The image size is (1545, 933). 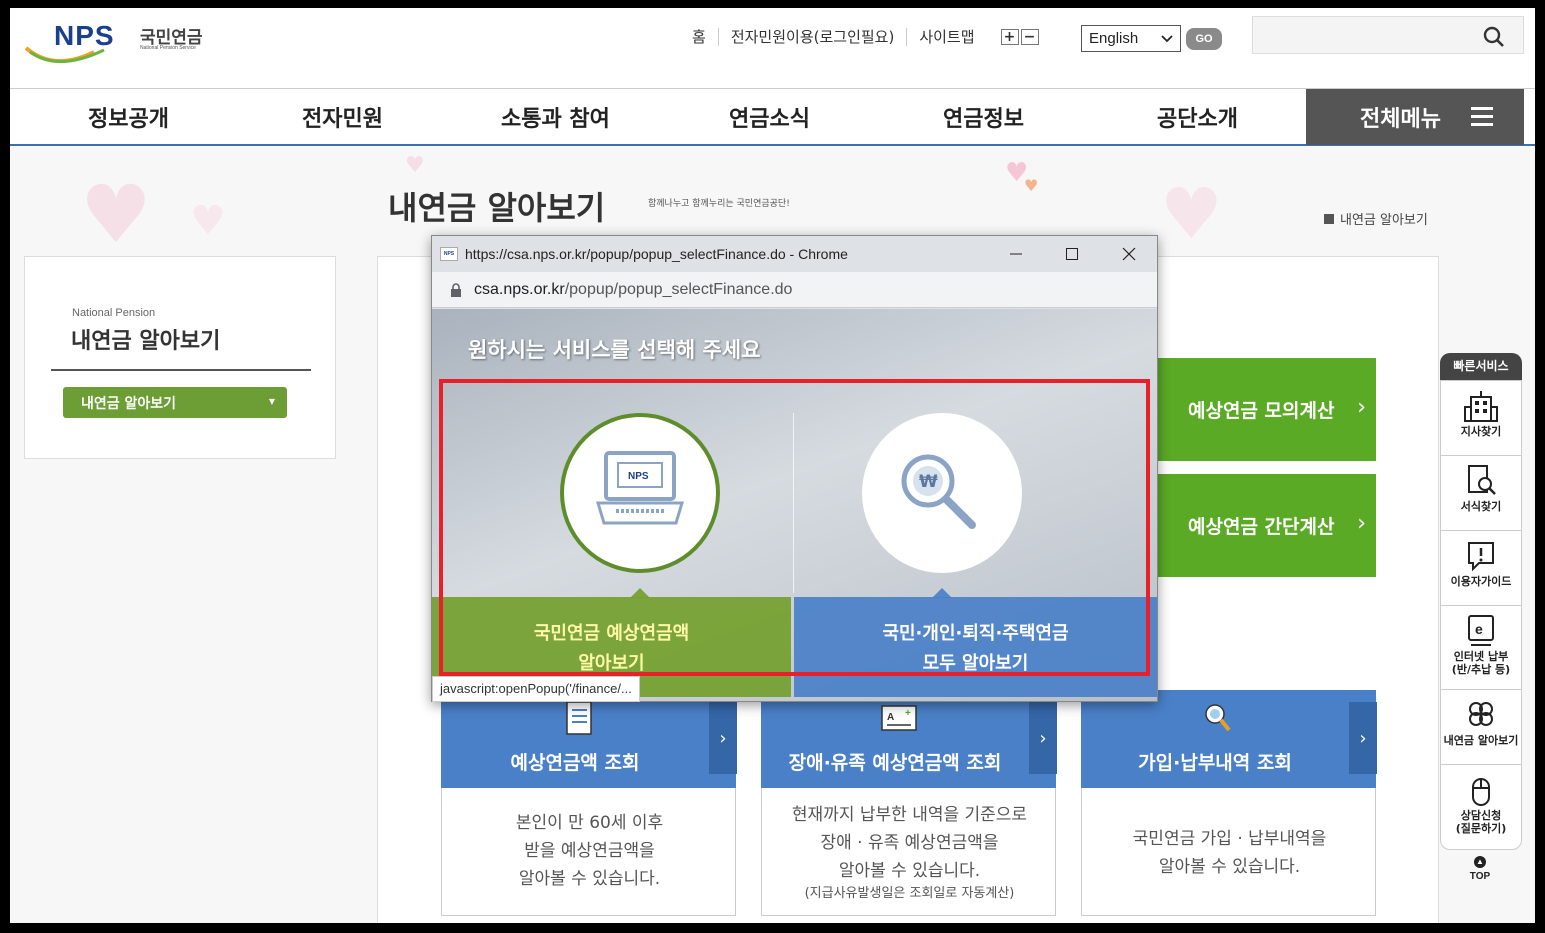 I want to click on breadcrumb-current: 내연금 알아보기, so click(x=1384, y=220).